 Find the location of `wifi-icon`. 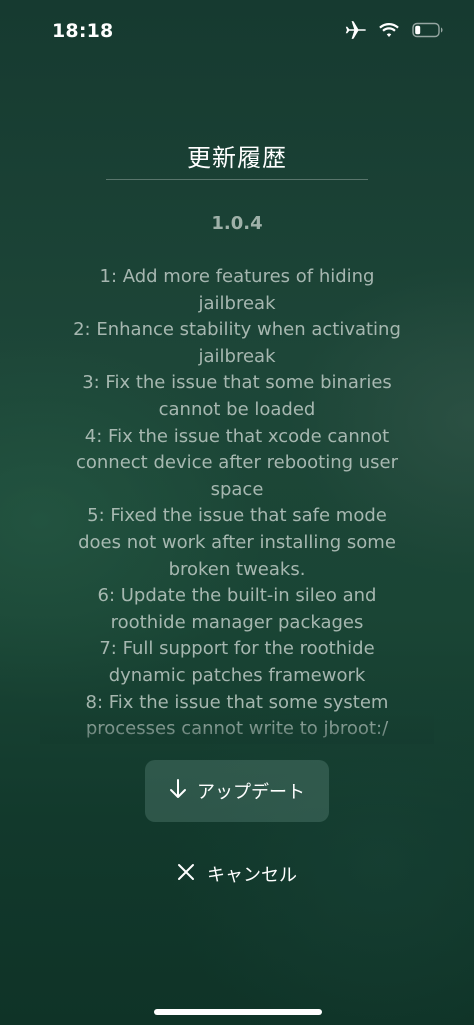

wifi-icon is located at coordinates (389, 30).